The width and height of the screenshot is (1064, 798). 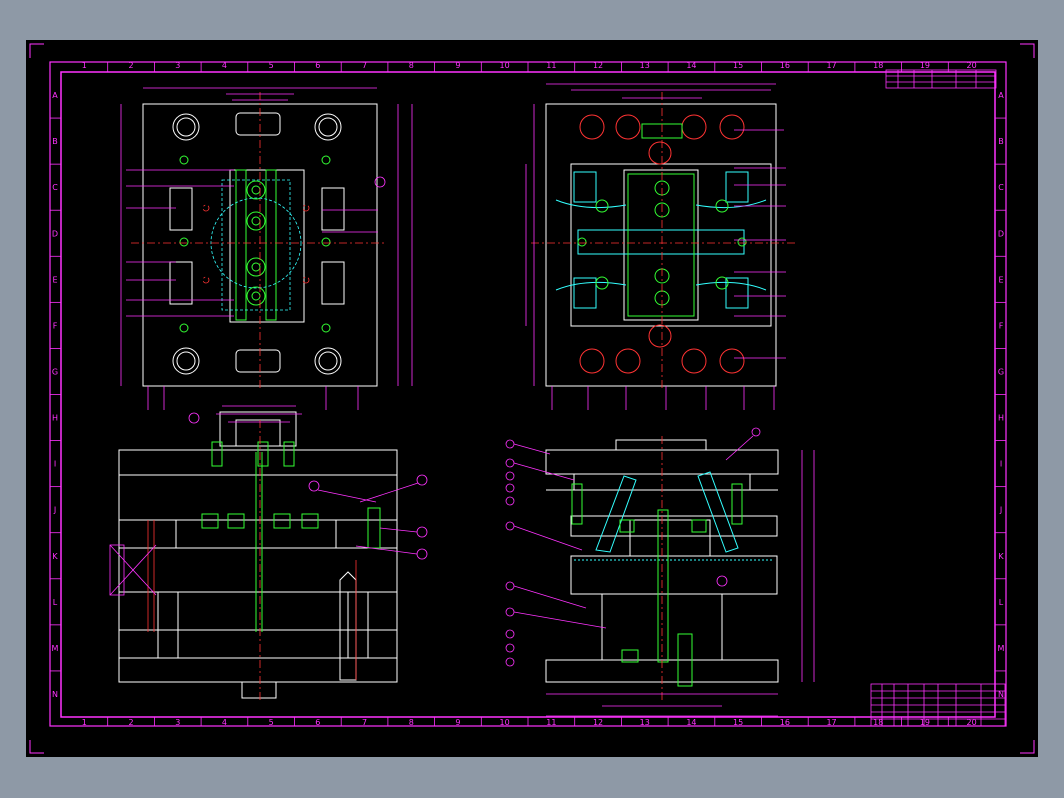 What do you see at coordinates (177, 65) in the screenshot?
I see `column-label-top-3: 3` at bounding box center [177, 65].